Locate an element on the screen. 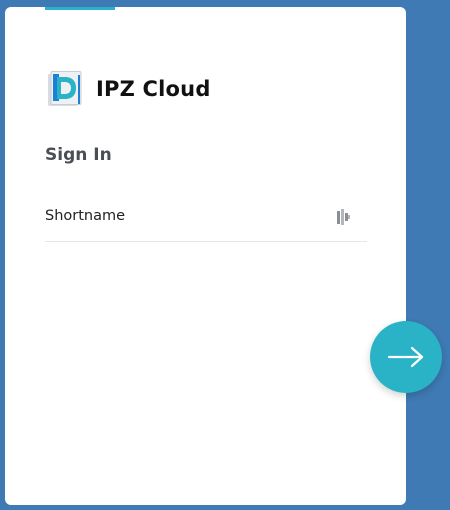 This screenshot has height=510, width=450. key-dots-icon is located at coordinates (344, 217).